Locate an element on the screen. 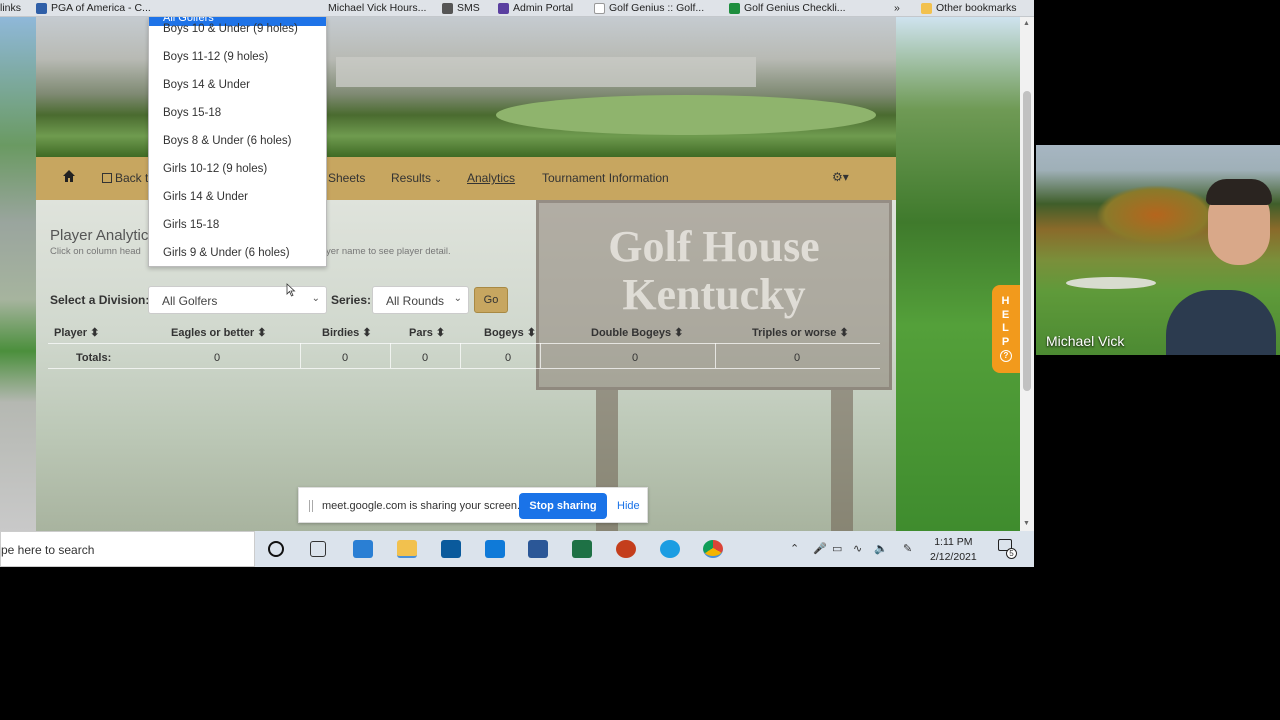 This screenshot has width=1280, height=720. question-icon: ? is located at coordinates (1006, 356).